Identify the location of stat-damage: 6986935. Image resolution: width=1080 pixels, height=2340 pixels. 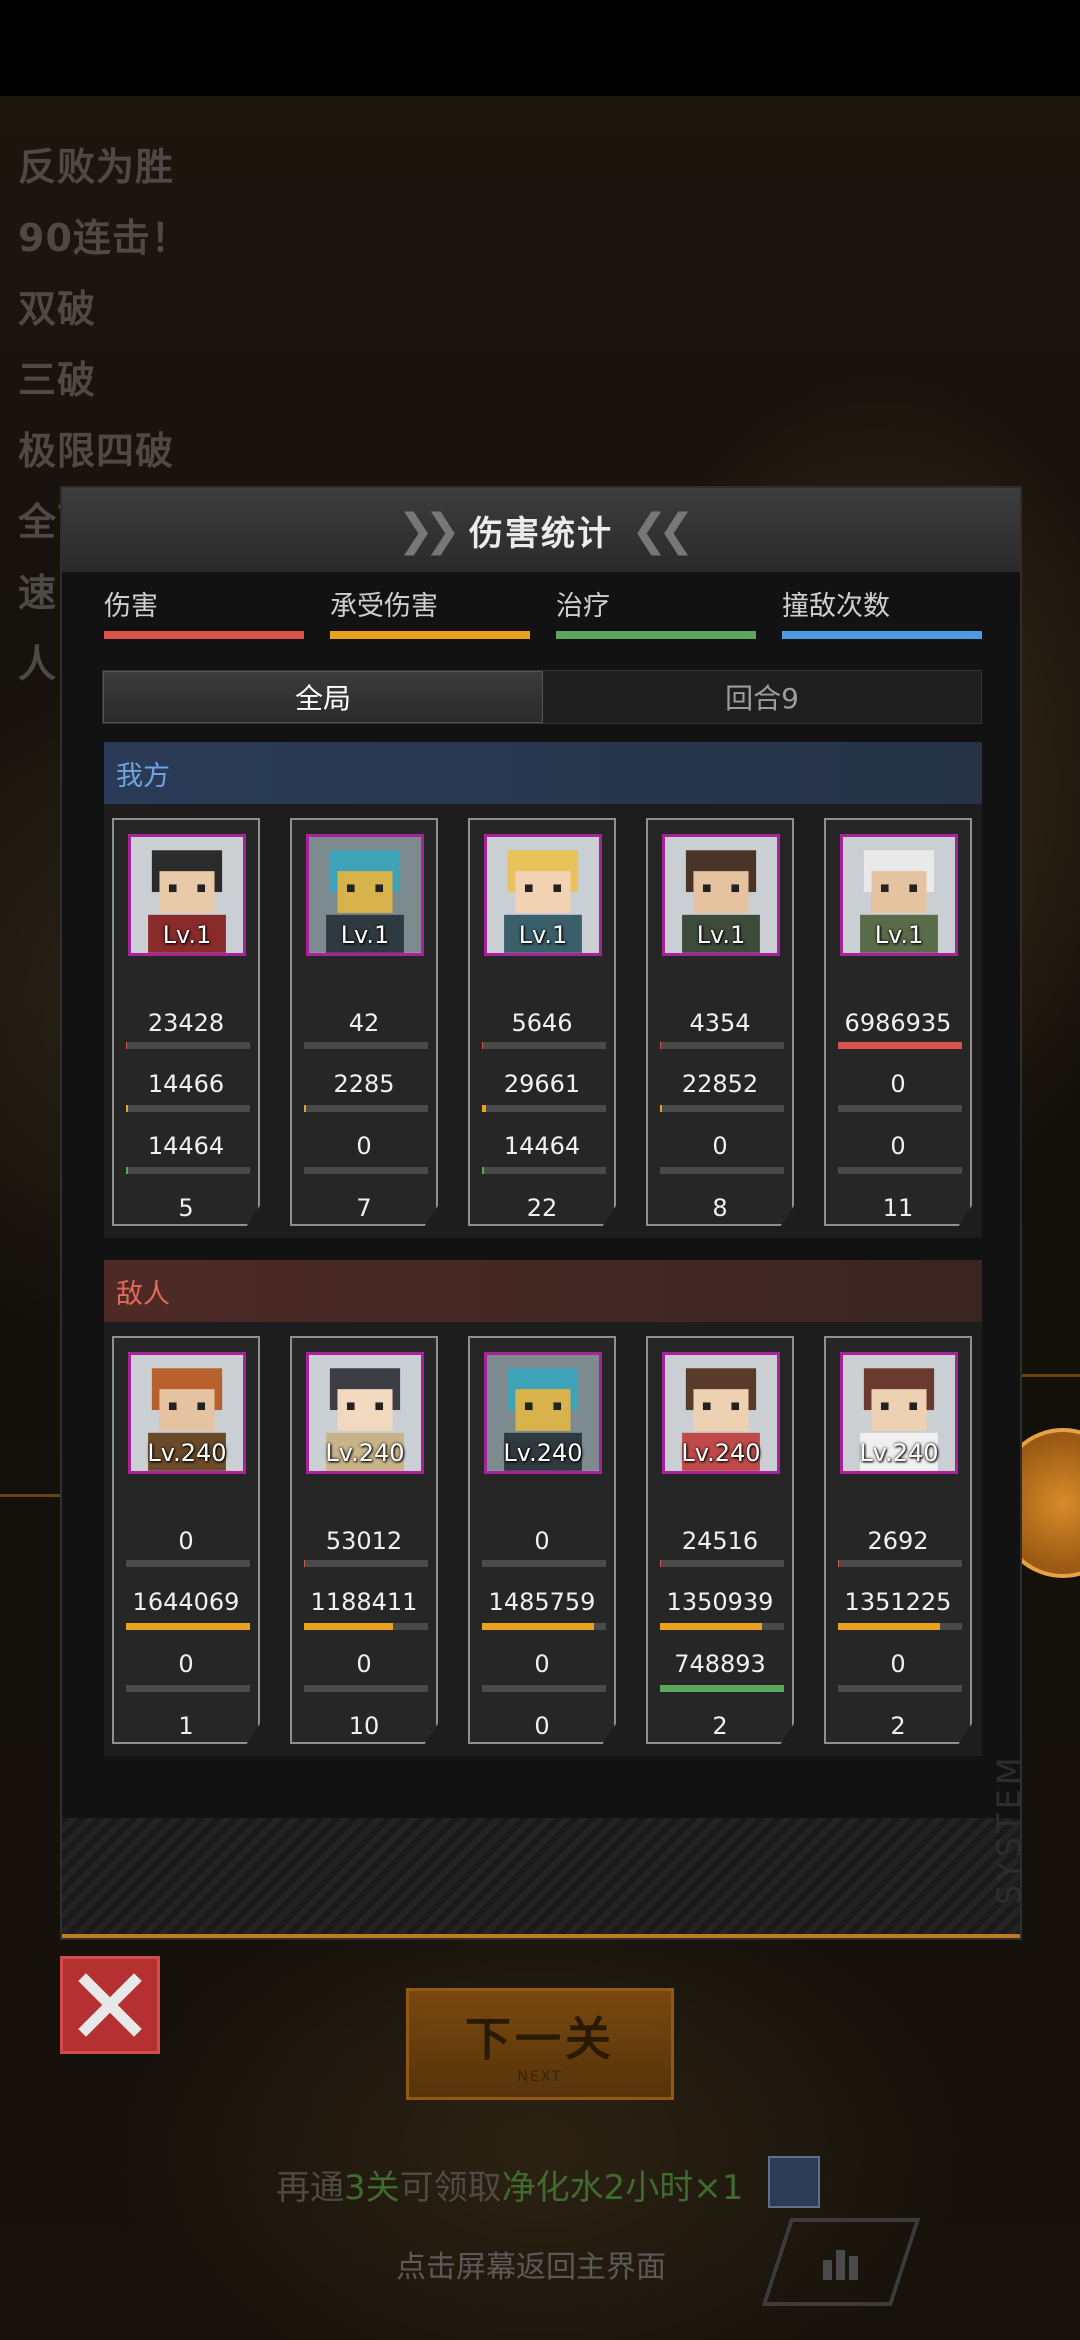
(898, 1022).